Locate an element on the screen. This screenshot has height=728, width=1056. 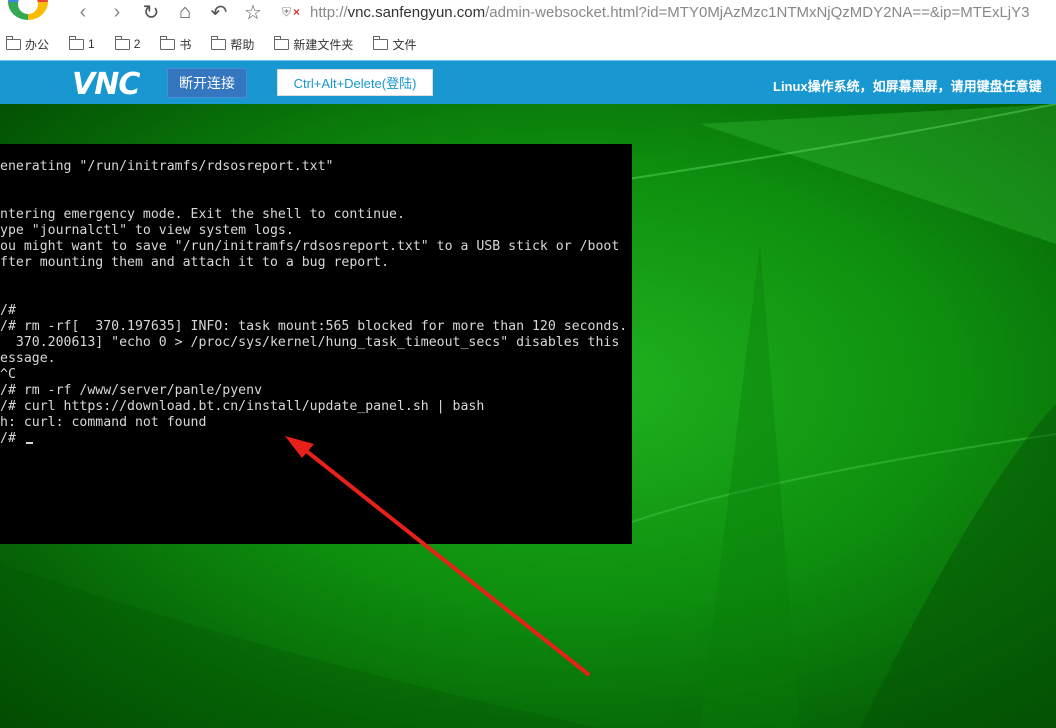
browser-logo-icon is located at coordinates (28, 10).